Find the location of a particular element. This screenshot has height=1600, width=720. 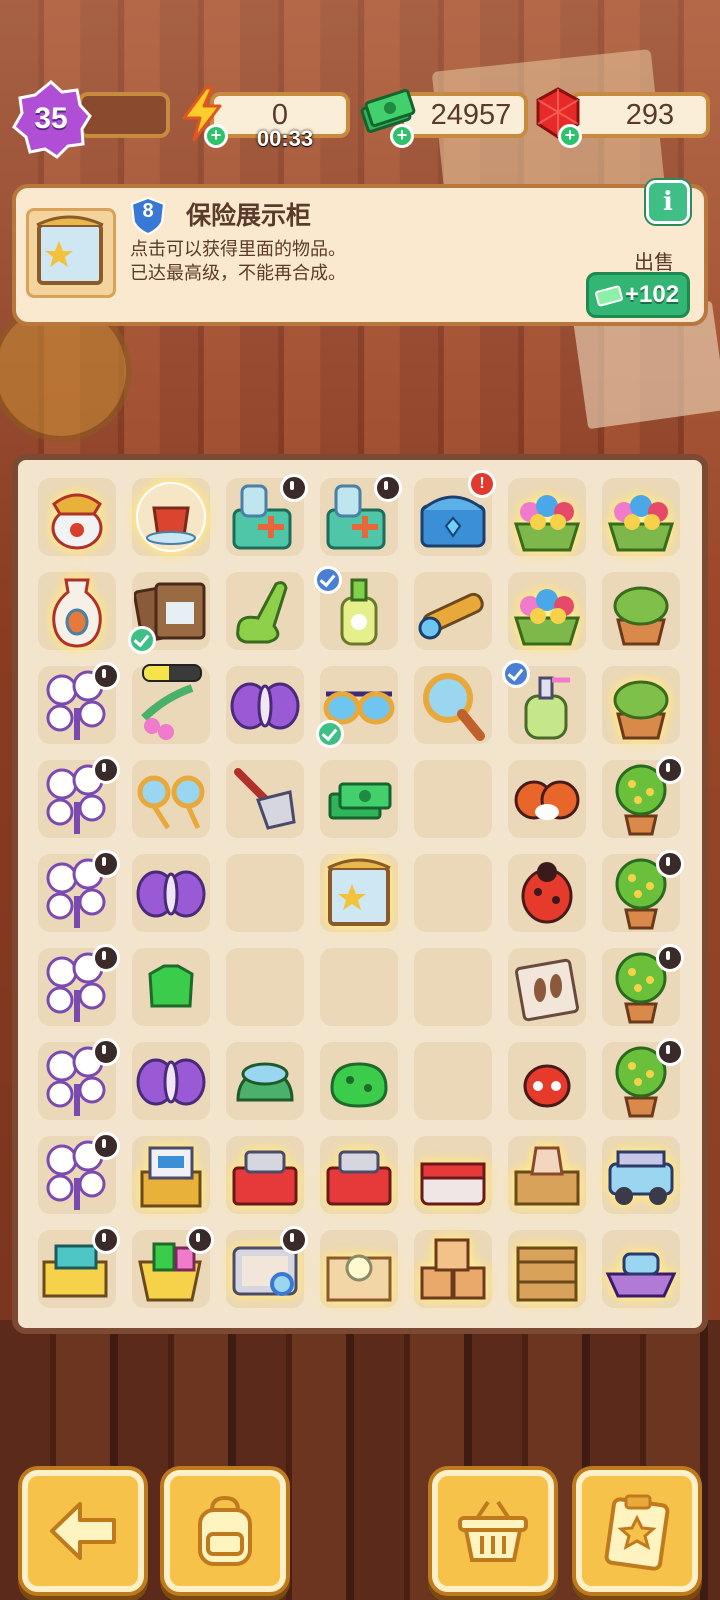

green-slipper-icon is located at coordinates (265, 611).